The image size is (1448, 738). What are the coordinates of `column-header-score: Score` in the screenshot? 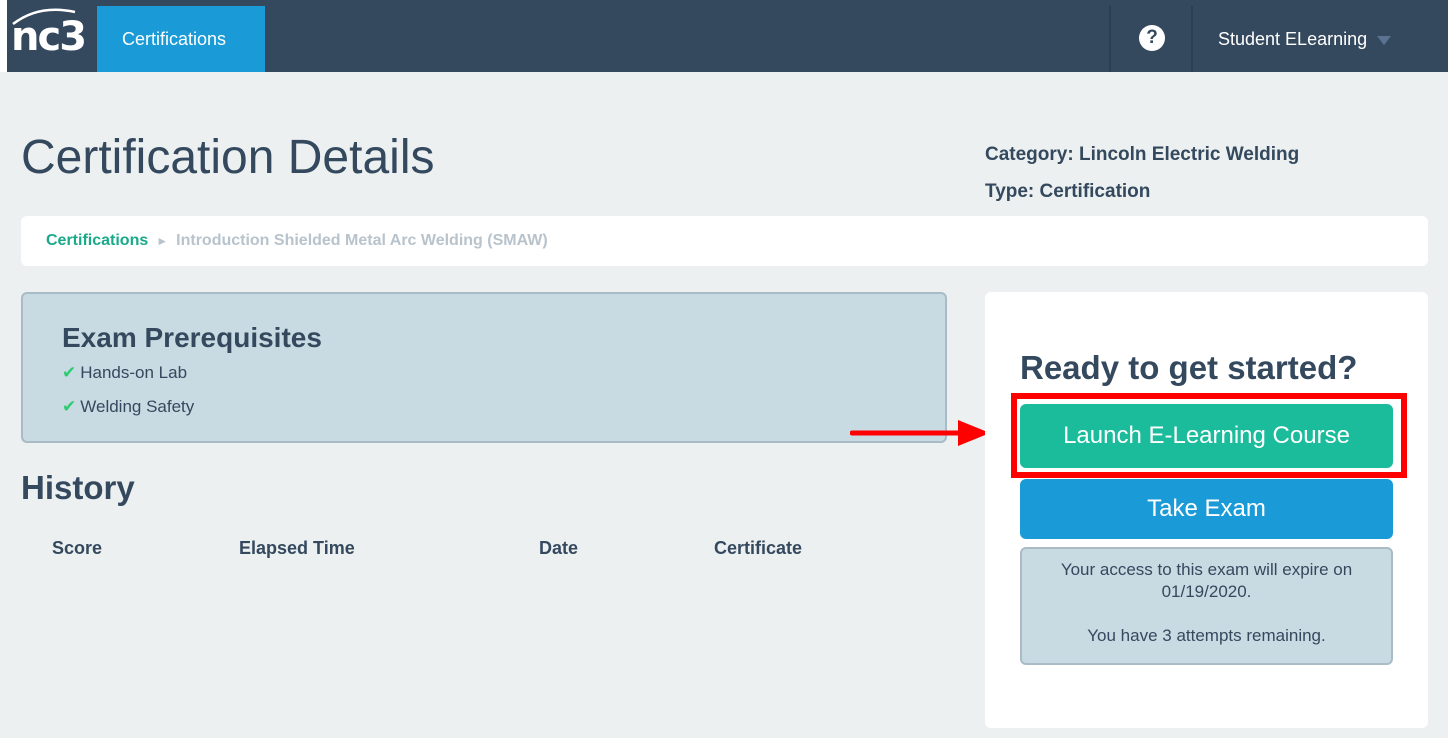 It's located at (77, 548).